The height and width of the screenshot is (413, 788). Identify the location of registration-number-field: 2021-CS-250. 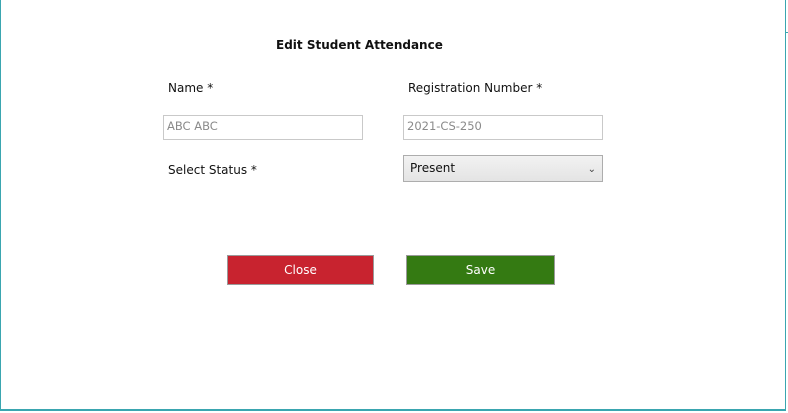
(503, 127).